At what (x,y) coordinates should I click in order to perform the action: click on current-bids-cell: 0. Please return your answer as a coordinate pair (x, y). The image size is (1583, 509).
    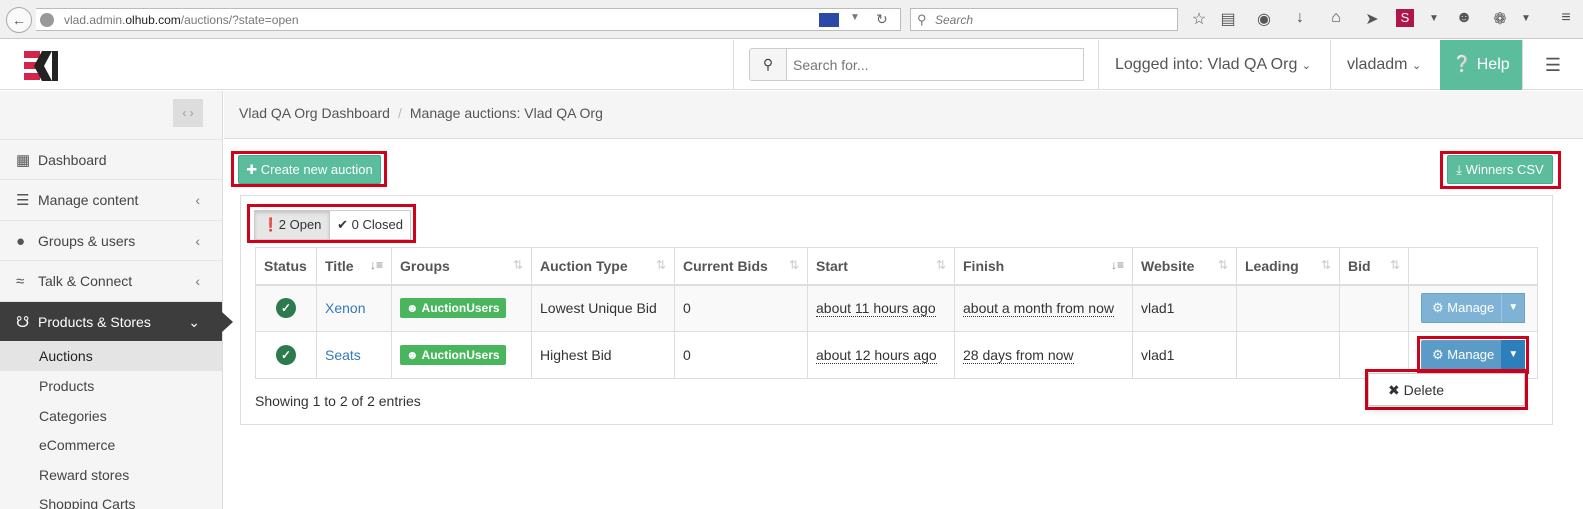
    Looking at the image, I should click on (741, 355).